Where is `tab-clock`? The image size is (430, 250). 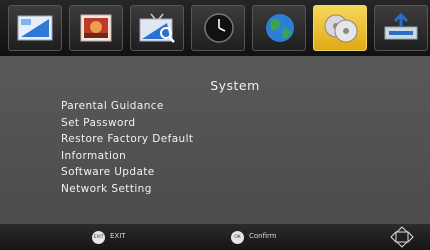
tab-clock is located at coordinates (218, 28).